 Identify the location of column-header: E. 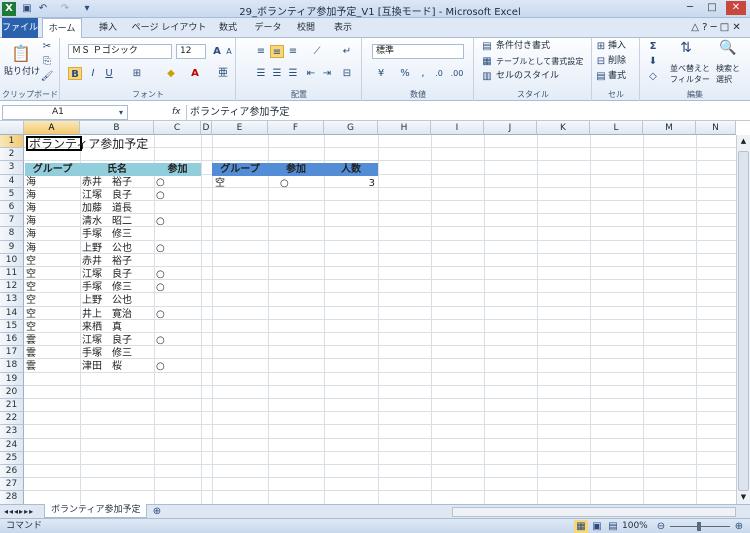
(240, 128).